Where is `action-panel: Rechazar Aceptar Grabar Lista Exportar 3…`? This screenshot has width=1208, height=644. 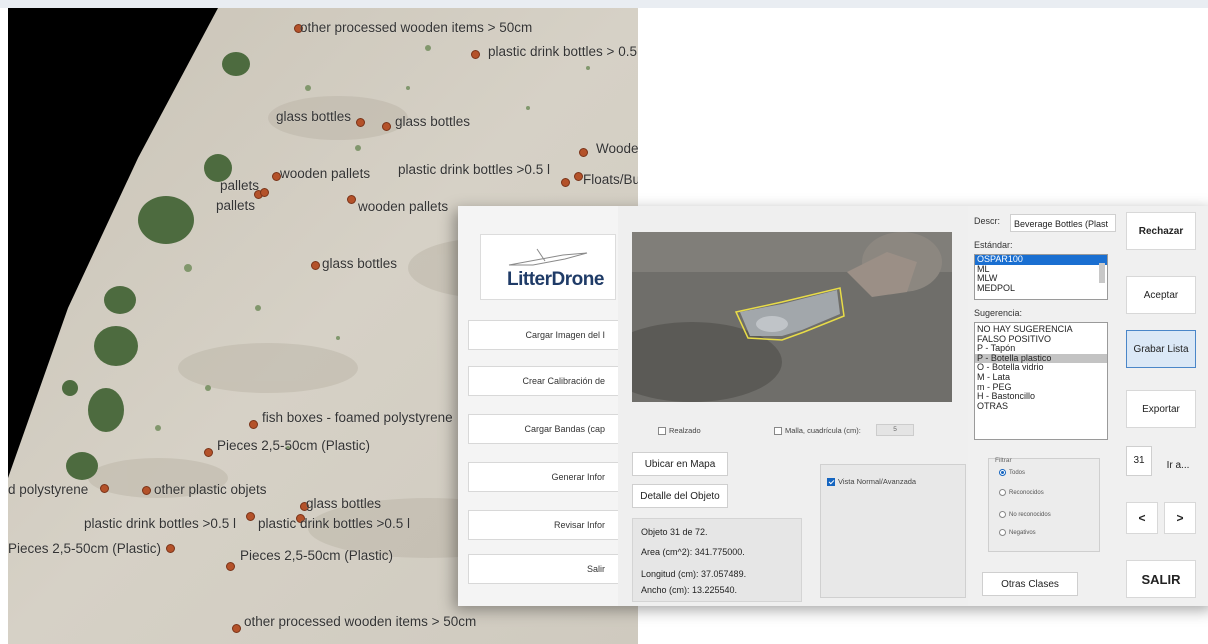
action-panel: Rechazar Aceptar Grabar Lista Exportar 3… is located at coordinates (1164, 406).